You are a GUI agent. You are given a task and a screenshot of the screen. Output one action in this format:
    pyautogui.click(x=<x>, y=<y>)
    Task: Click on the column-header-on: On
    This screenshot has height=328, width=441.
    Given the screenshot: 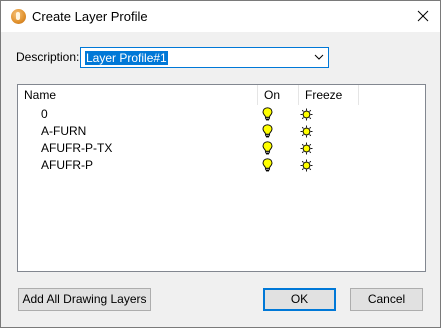 What is the action you would take?
    pyautogui.click(x=278, y=95)
    